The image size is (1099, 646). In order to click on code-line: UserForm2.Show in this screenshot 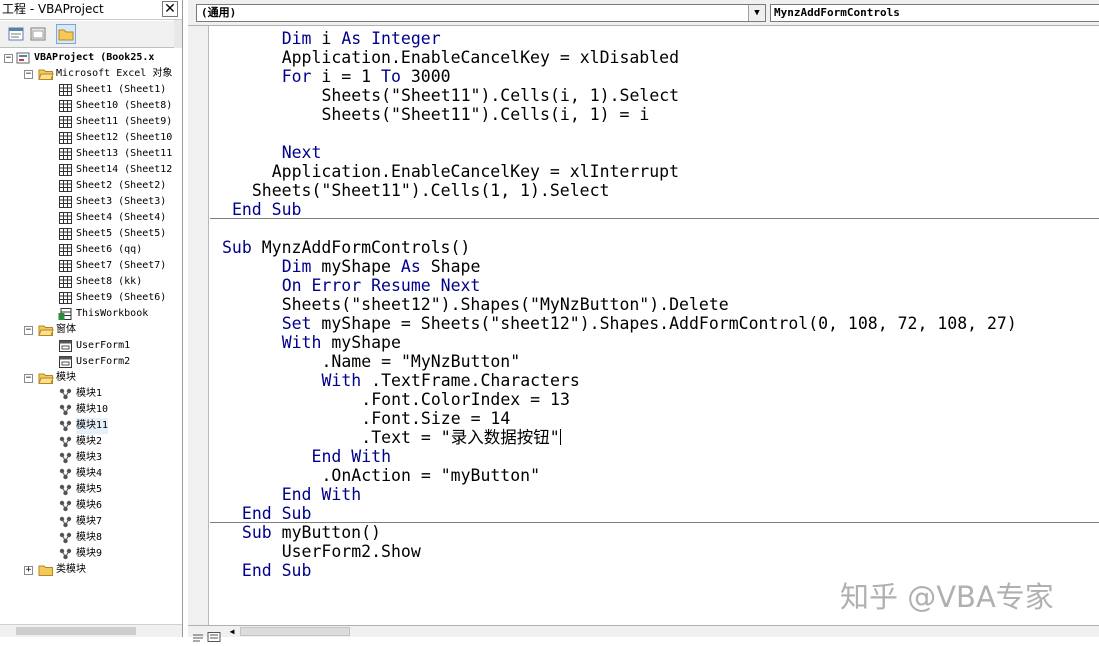, I will do `click(351, 551)`.